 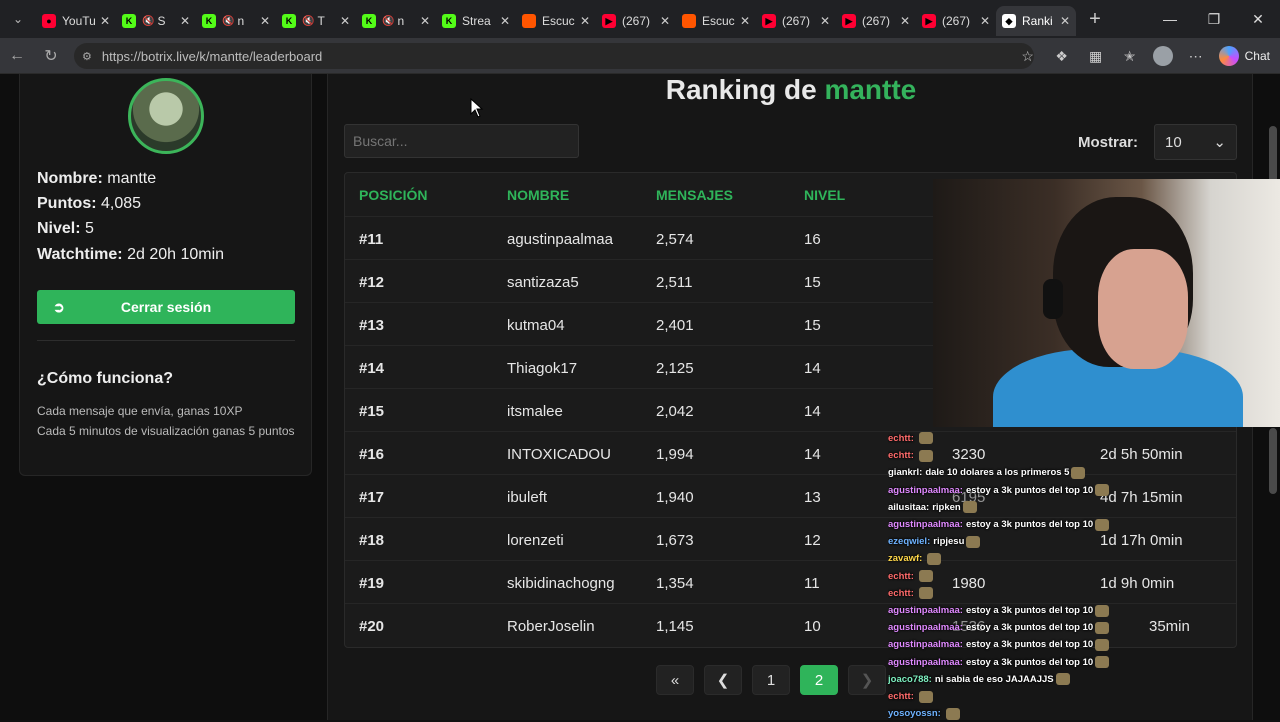 What do you see at coordinates (1196, 56) in the screenshot?
I see `more-menu-icon: ⋯` at bounding box center [1196, 56].